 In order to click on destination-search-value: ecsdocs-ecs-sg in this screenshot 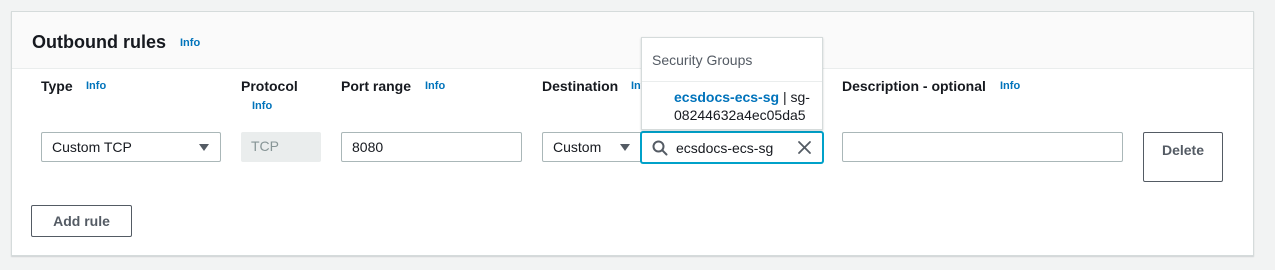, I will do `click(725, 148)`.